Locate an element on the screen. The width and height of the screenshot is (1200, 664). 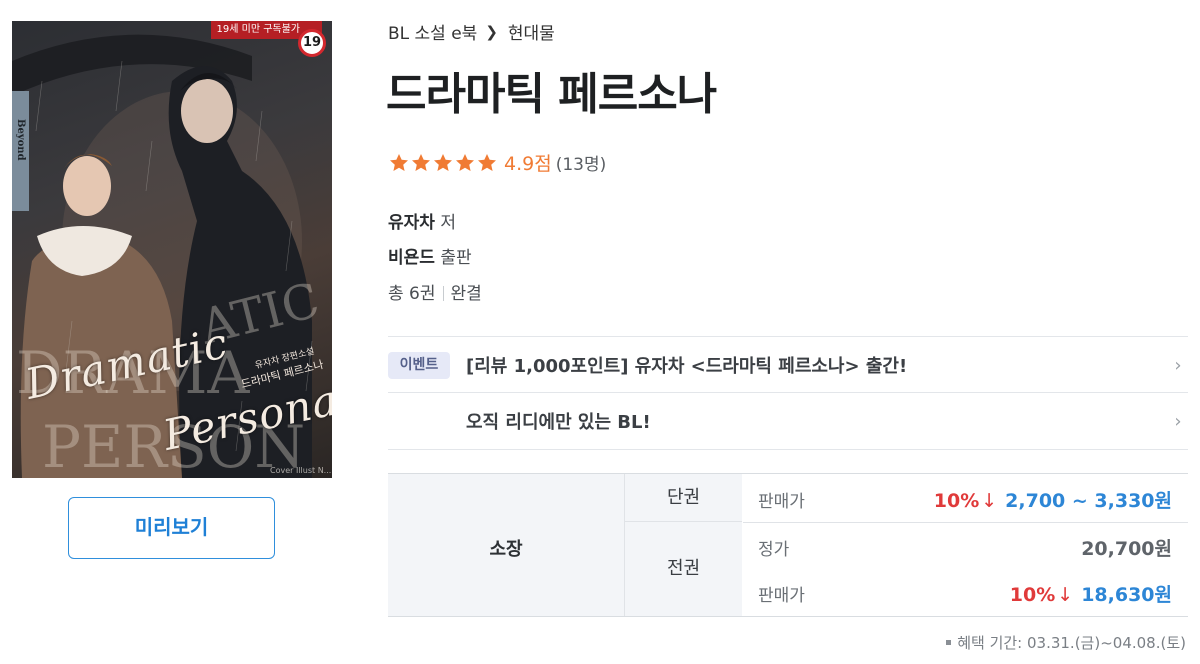
event-badge: 이벤트 is located at coordinates (419, 365).